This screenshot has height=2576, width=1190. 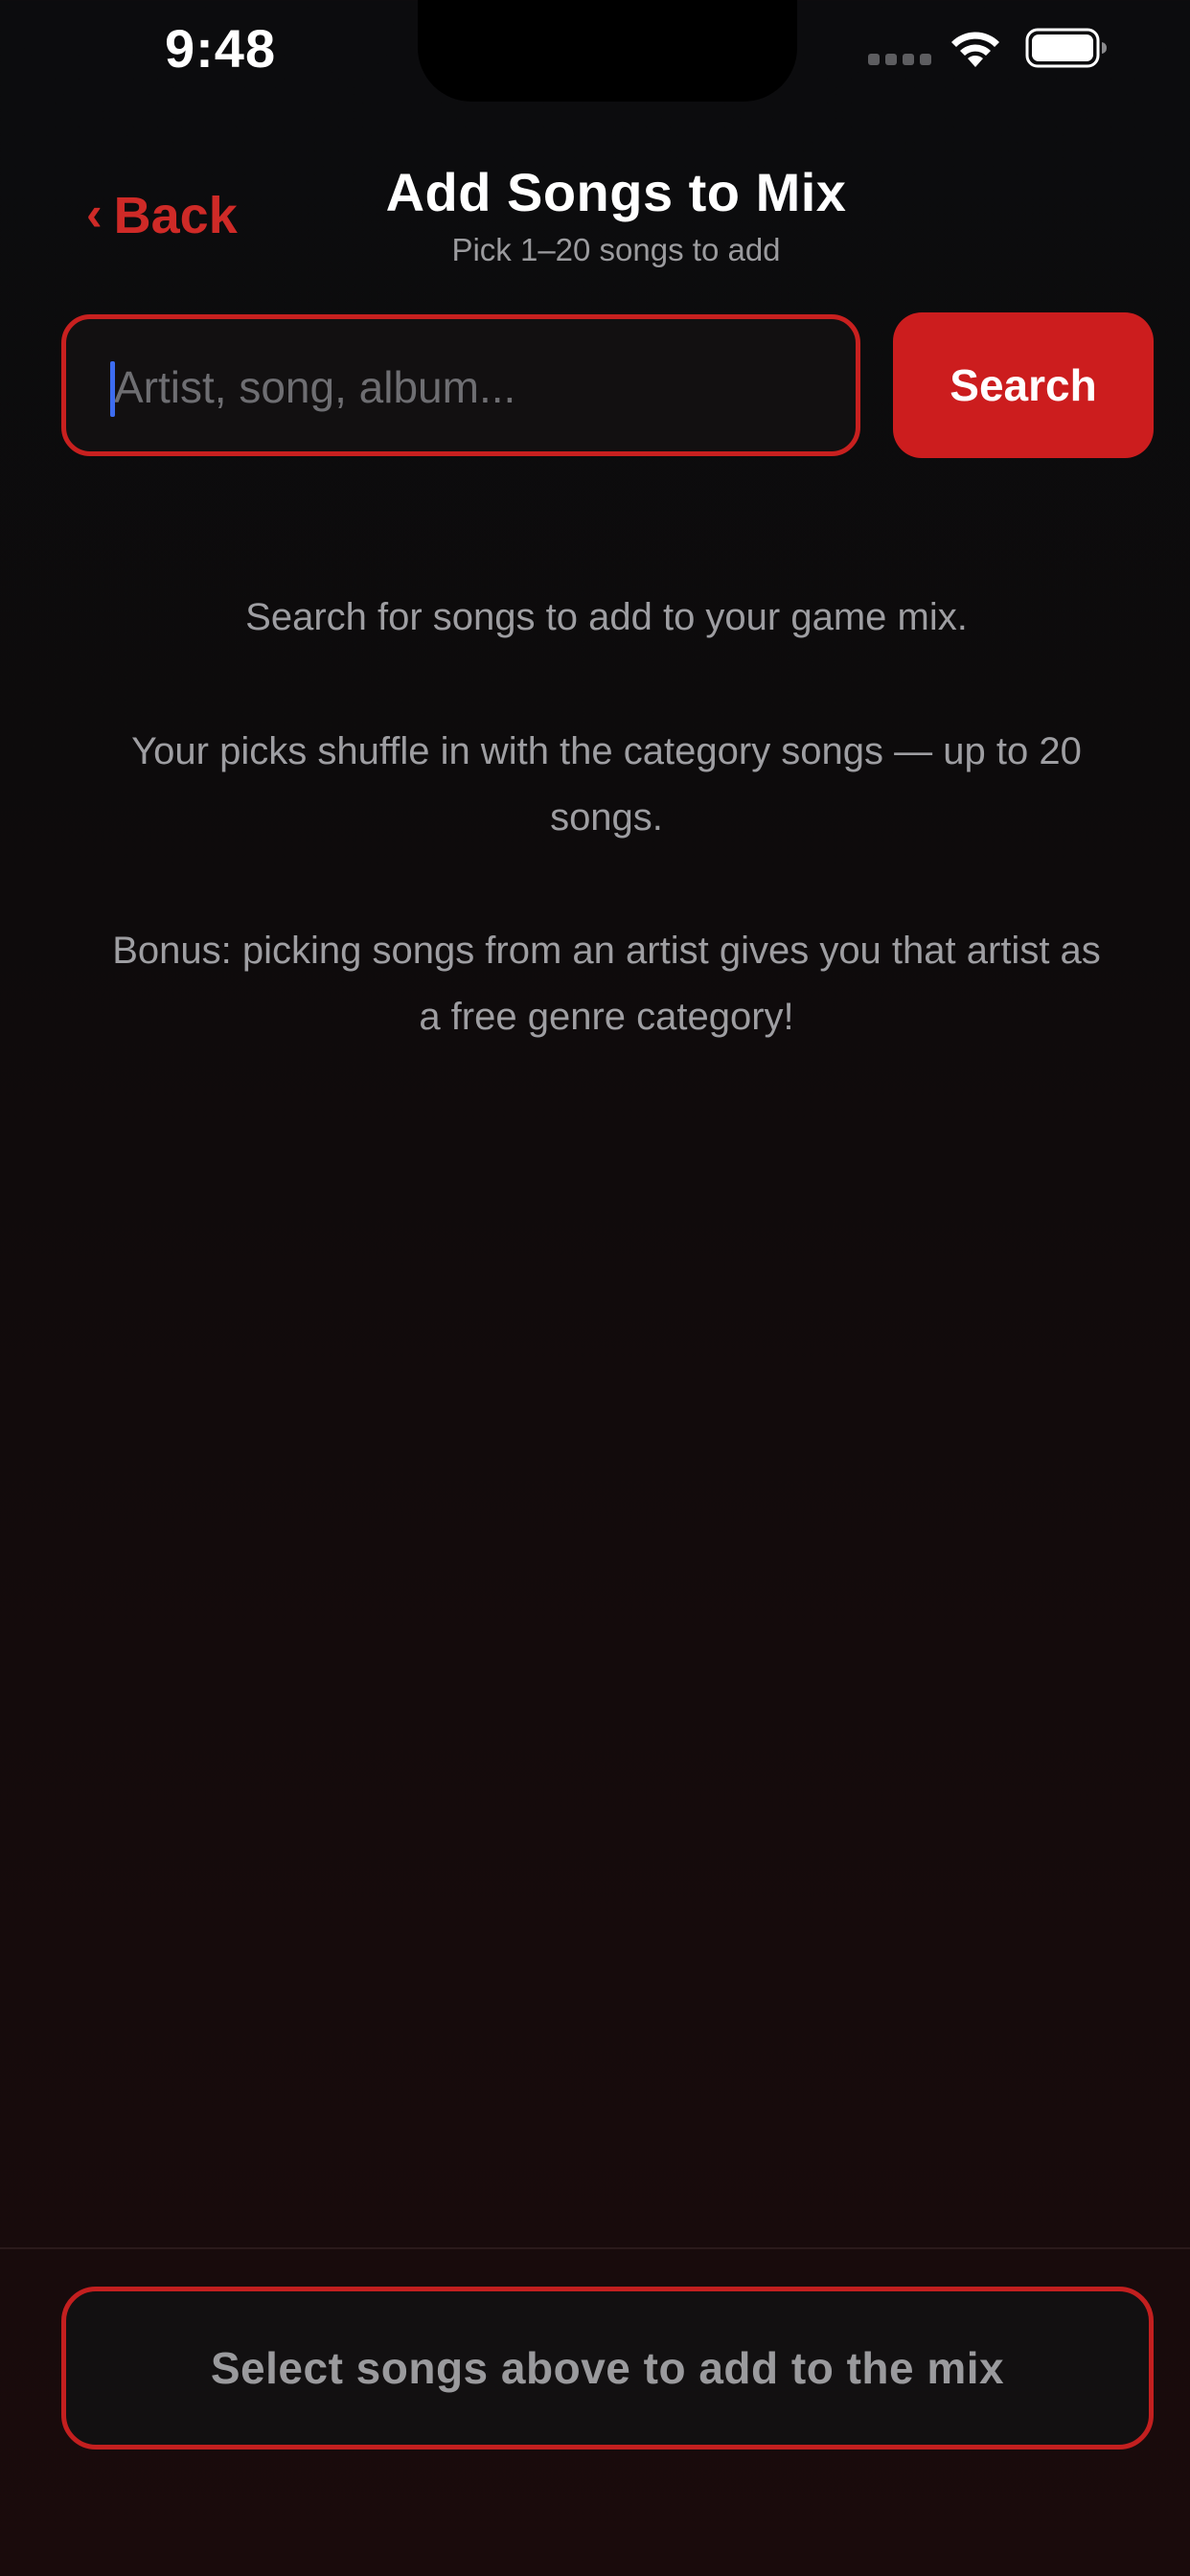 What do you see at coordinates (1023, 385) in the screenshot?
I see `search-button: Search` at bounding box center [1023, 385].